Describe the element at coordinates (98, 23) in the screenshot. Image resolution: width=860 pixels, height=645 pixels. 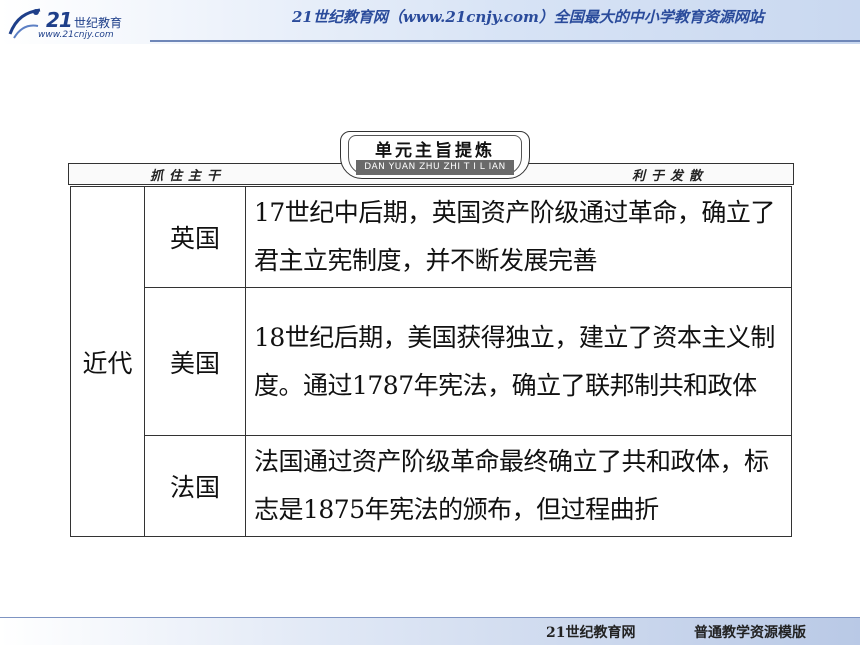
I see `logo-text: 世纪教育` at that location.